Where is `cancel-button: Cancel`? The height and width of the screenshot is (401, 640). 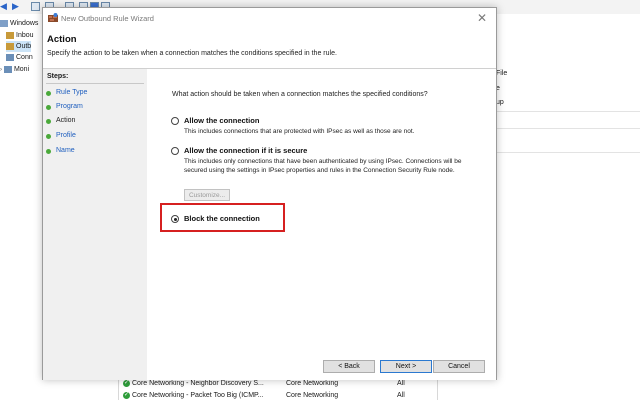
cancel-button: Cancel is located at coordinates (459, 366).